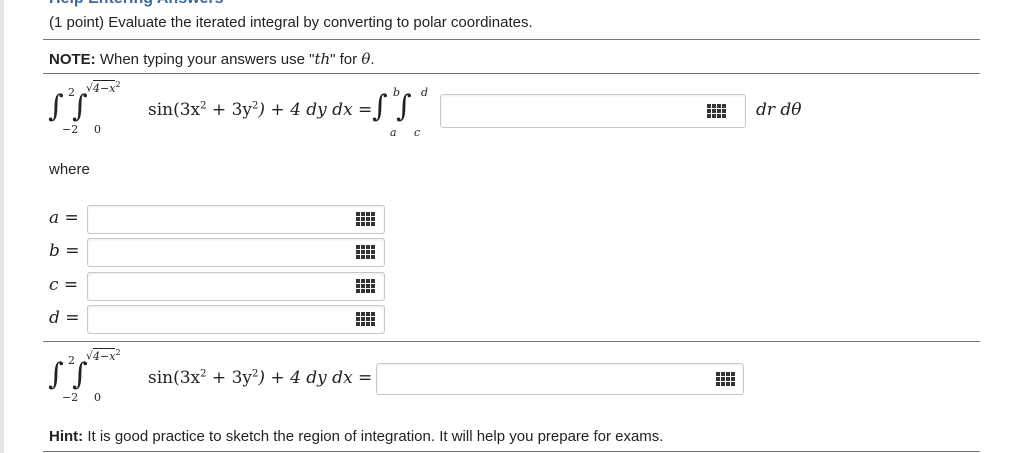 This screenshot has width=1024, height=453. What do you see at coordinates (2, 226) in the screenshot?
I see `left-margin-strip` at bounding box center [2, 226].